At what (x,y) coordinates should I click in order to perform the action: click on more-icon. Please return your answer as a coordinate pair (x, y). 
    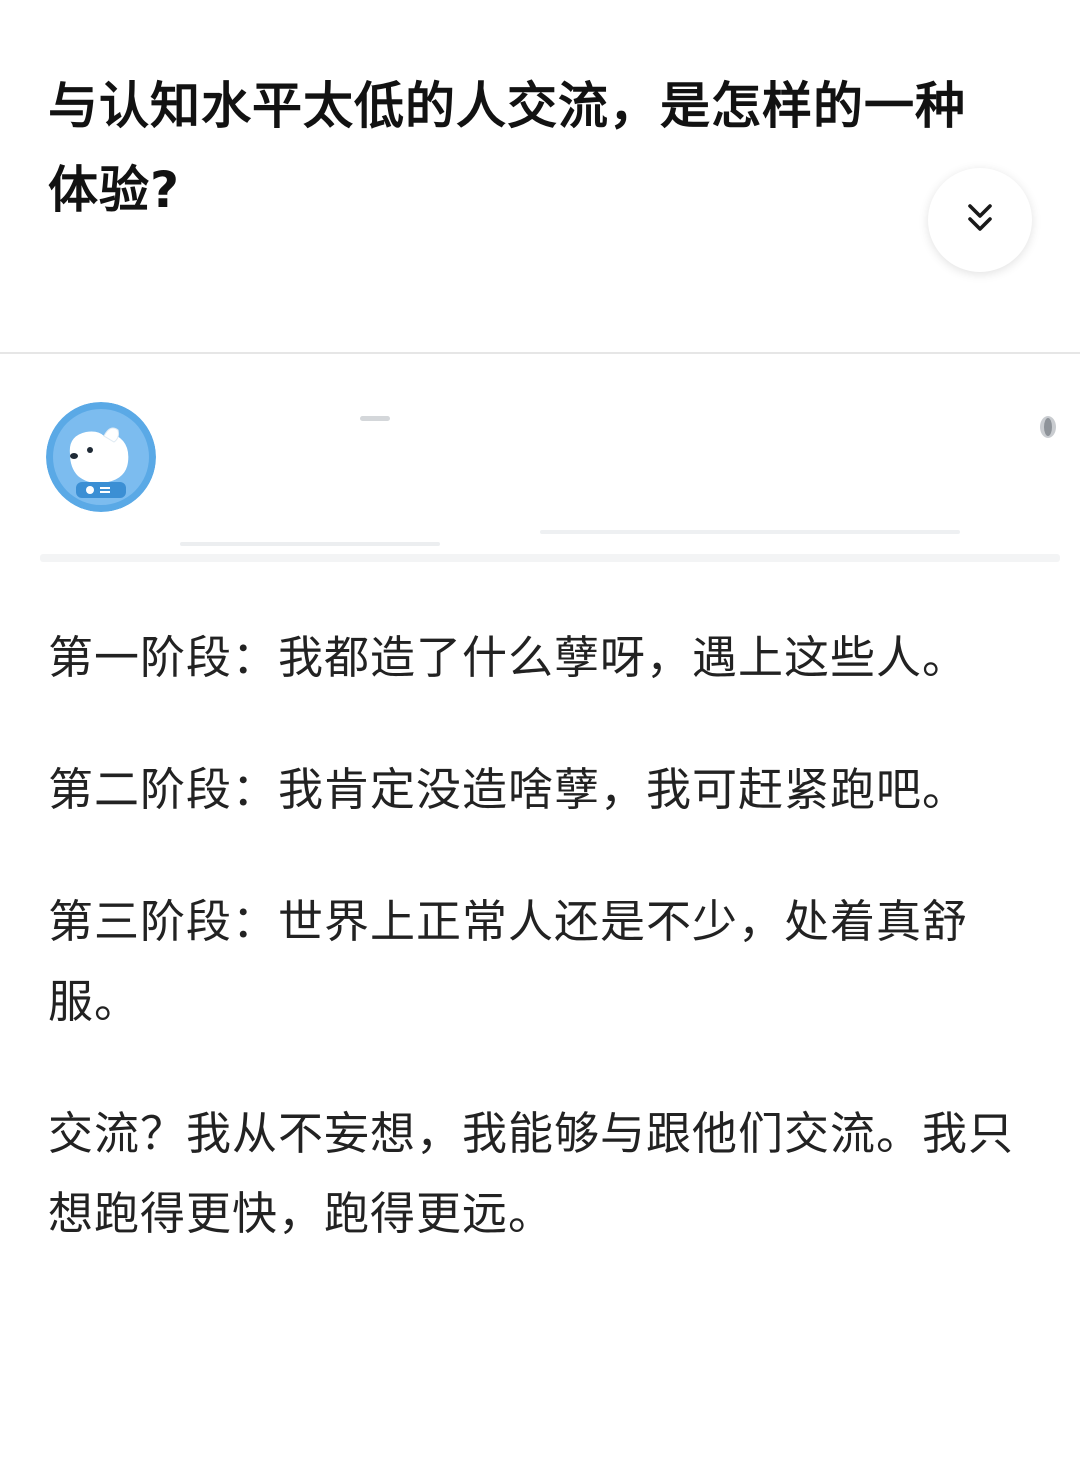
    Looking at the image, I should click on (1048, 427).